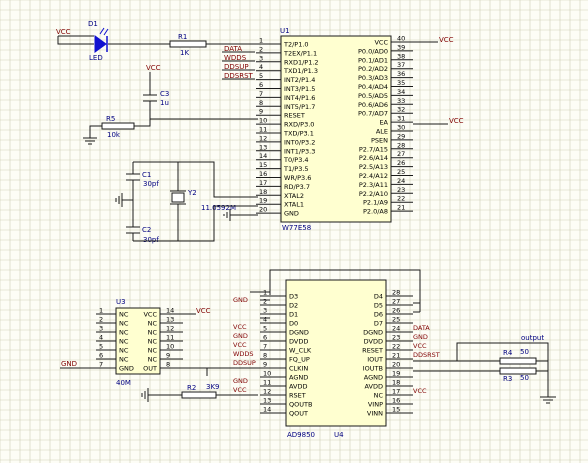  What do you see at coordinates (170, 338) in the screenshot?
I see `u3-right-pin-number: 11` at bounding box center [170, 338].